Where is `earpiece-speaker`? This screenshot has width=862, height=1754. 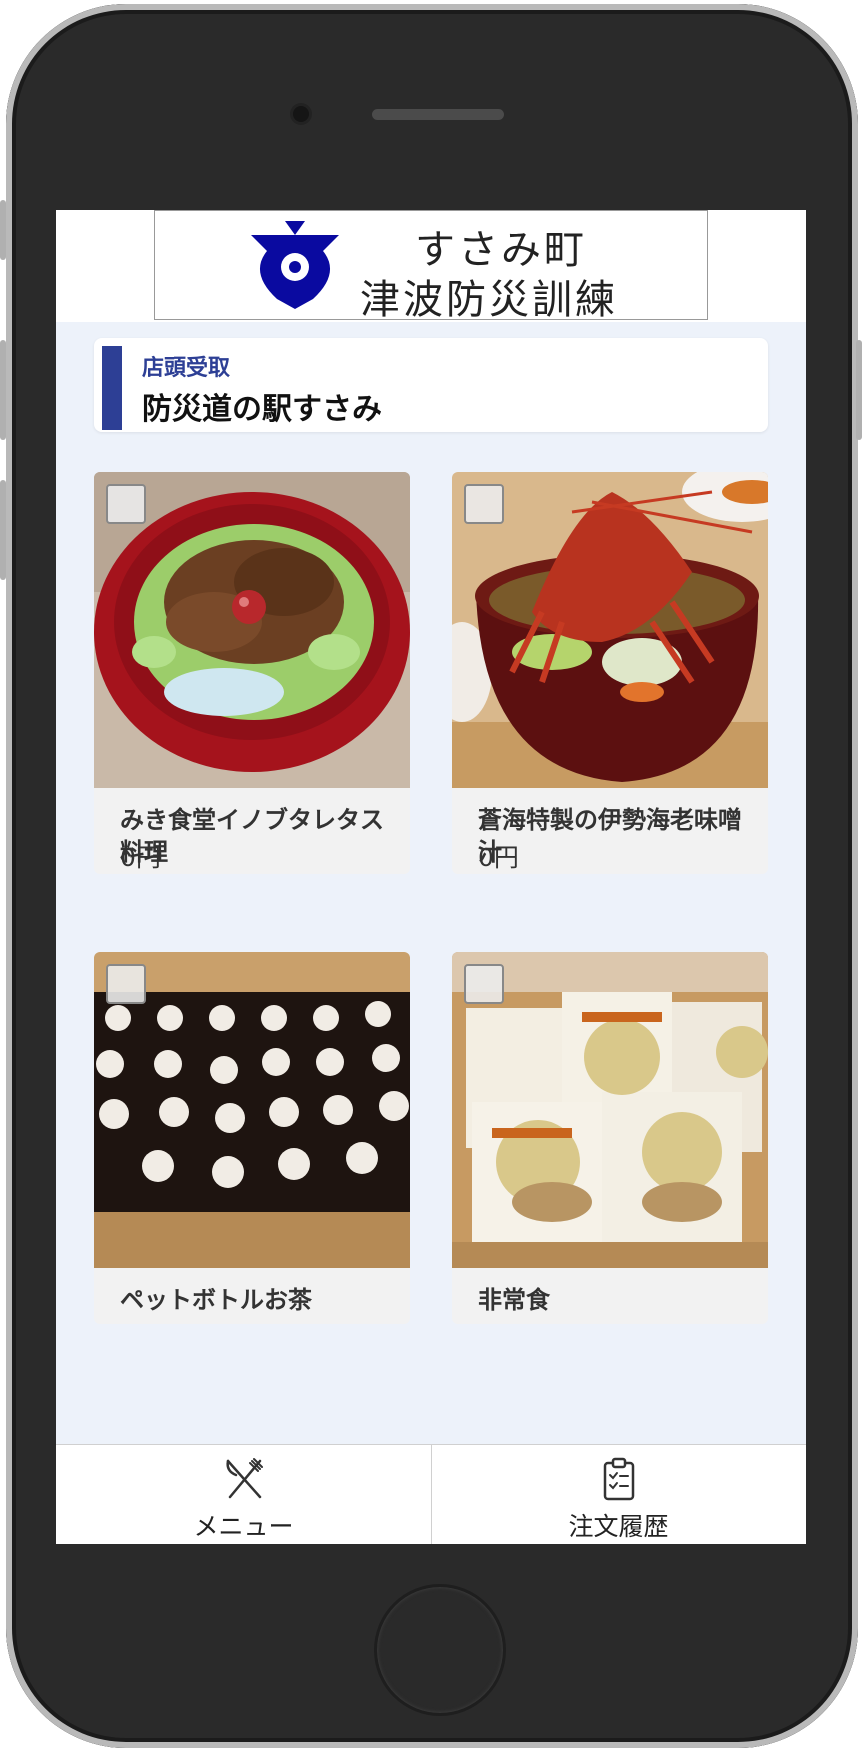 earpiece-speaker is located at coordinates (438, 114).